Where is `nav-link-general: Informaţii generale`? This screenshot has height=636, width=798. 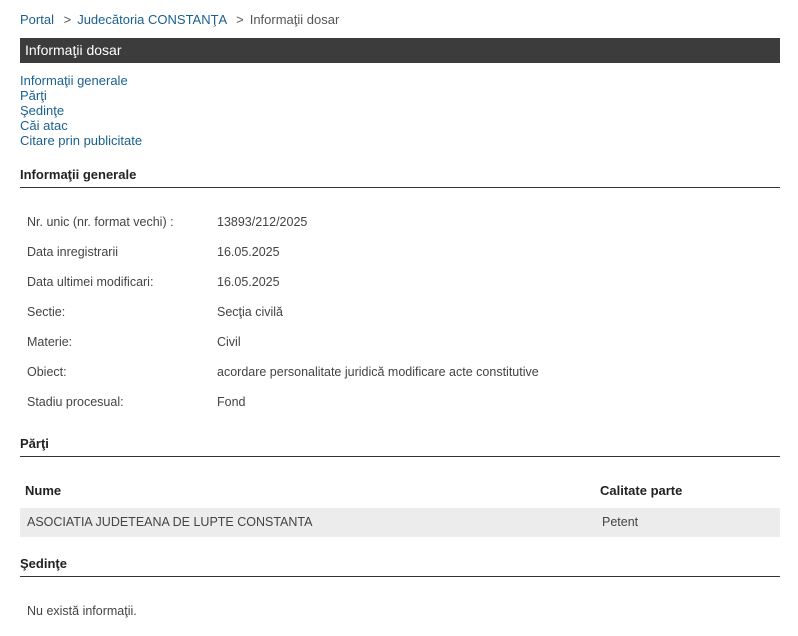 nav-link-general: Informaţii generale is located at coordinates (81, 80).